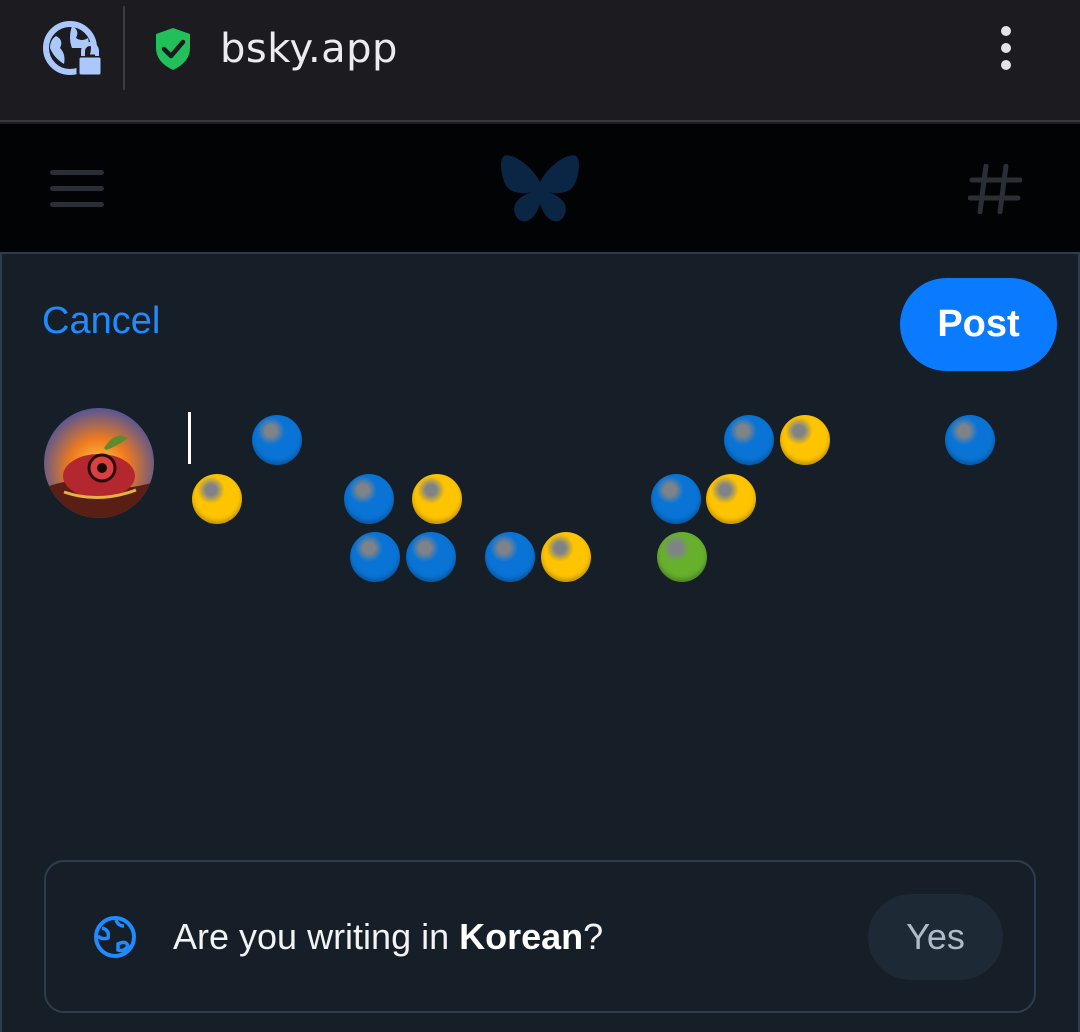 This screenshot has width=1080, height=1032. I want to click on address-bar-url: bsky.app, so click(309, 49).